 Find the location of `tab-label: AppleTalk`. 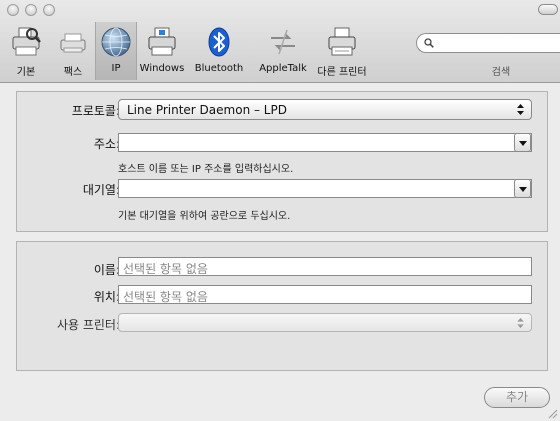

tab-label: AppleTalk is located at coordinates (283, 68).